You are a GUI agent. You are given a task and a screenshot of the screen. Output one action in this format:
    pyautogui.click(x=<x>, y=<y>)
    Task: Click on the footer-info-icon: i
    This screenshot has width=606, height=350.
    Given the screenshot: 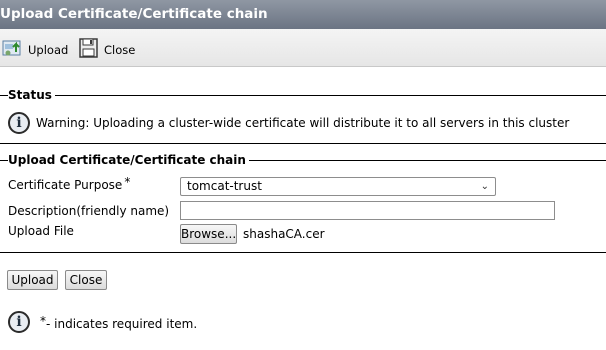 What is the action you would take?
    pyautogui.click(x=19, y=322)
    